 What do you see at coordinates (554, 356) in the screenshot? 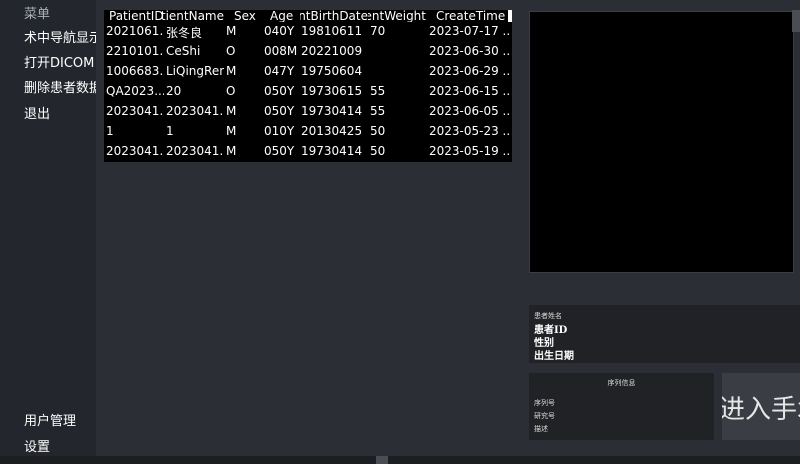
I see `patient-birthdate-label: 出生日期` at bounding box center [554, 356].